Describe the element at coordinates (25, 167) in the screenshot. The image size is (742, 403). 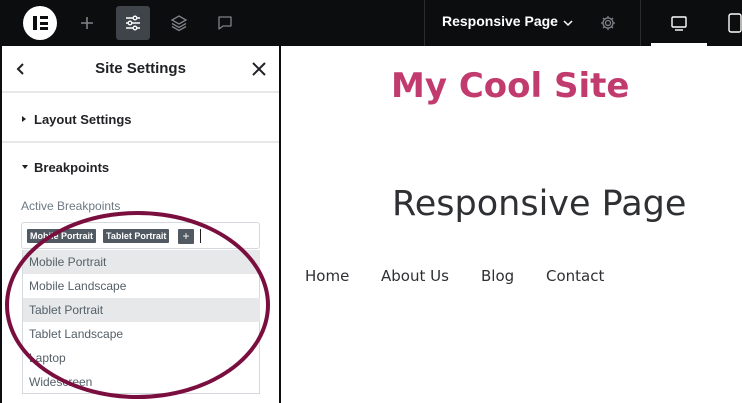
I see `caret-down-icon` at that location.